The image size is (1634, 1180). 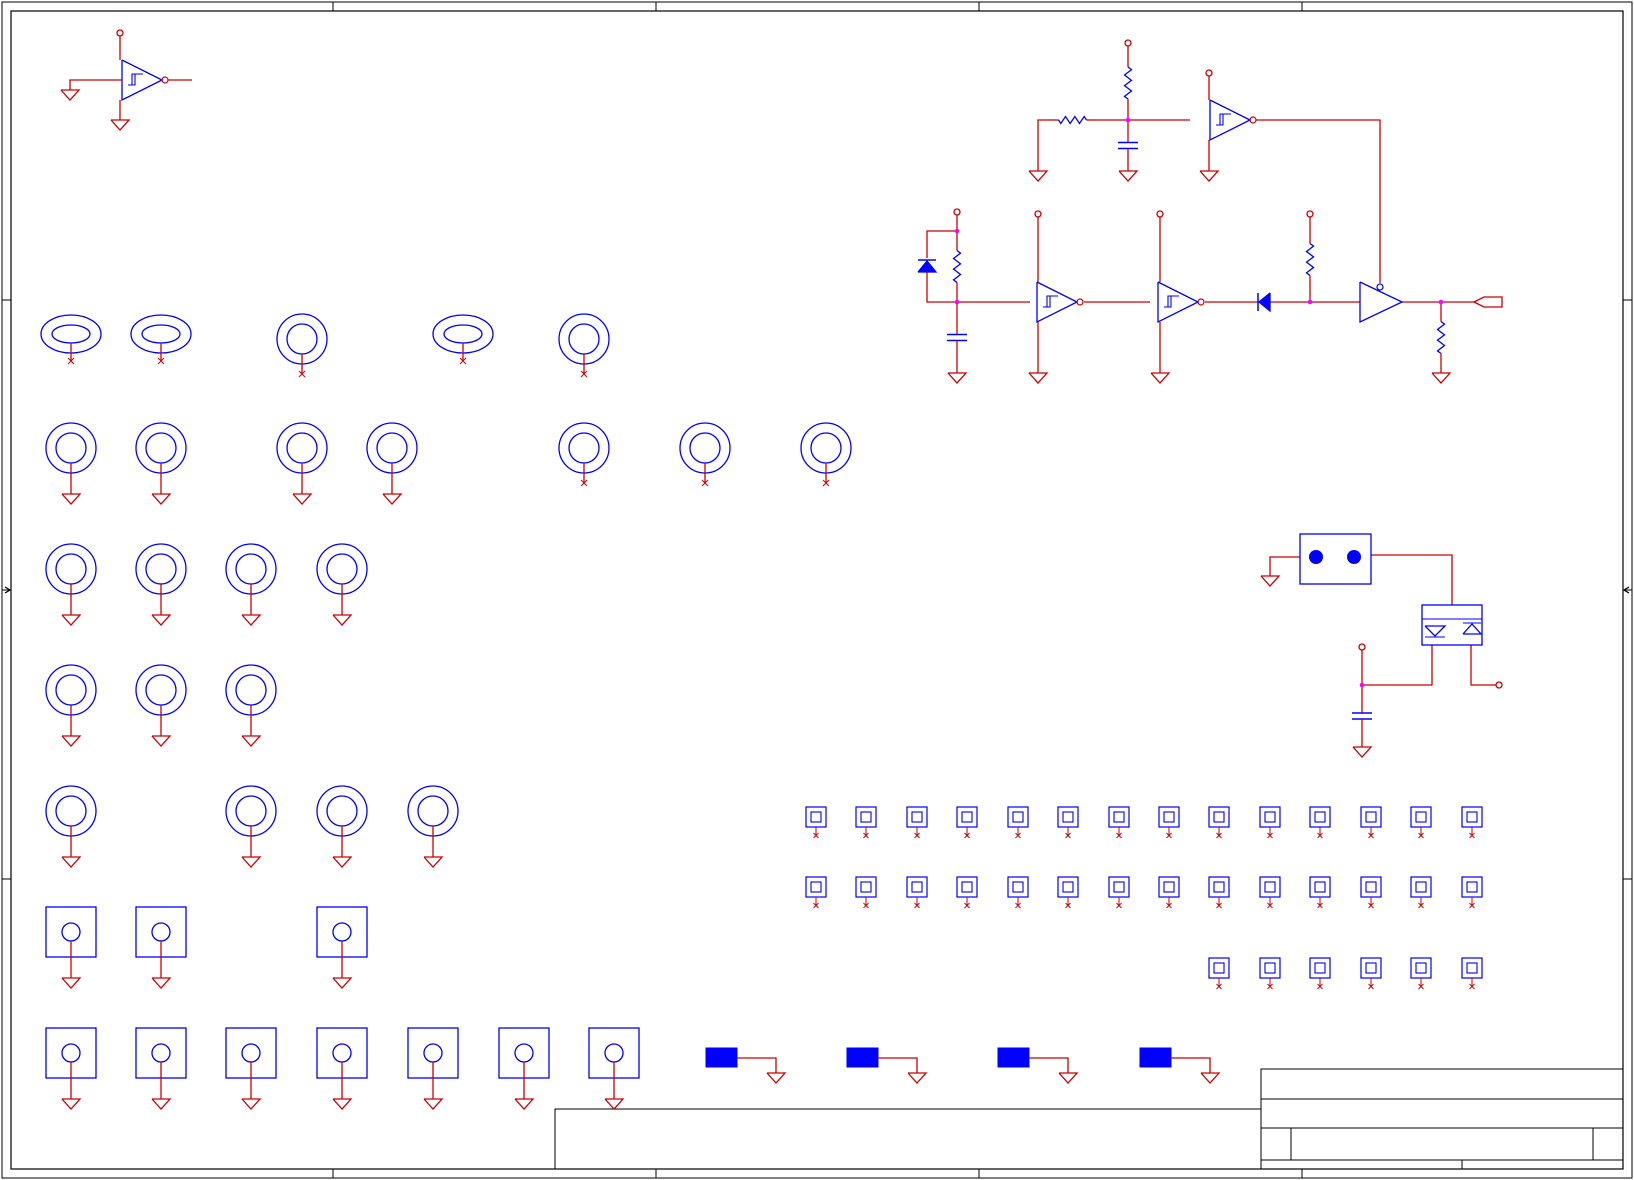 What do you see at coordinates (130, 78) in the screenshot?
I see `schmitt-buffer-top-left` at bounding box center [130, 78].